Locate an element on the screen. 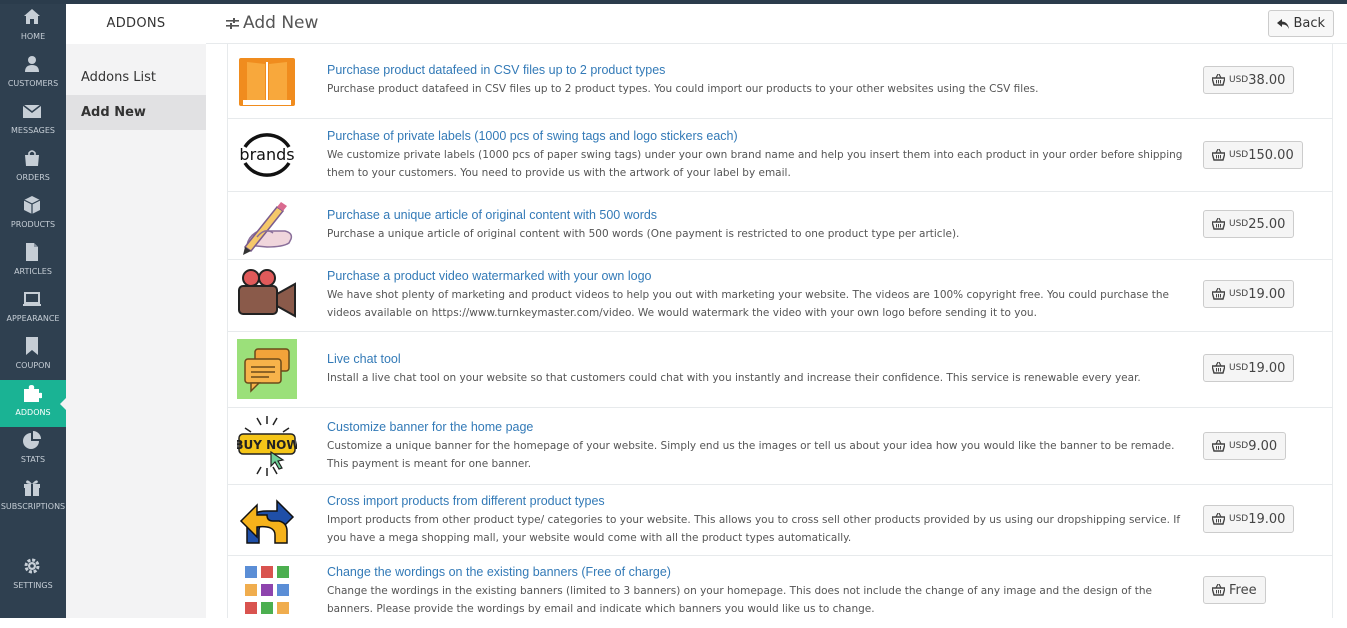 This screenshot has width=1347, height=628. subnav-item-addons-list: Addons List is located at coordinates (136, 77).